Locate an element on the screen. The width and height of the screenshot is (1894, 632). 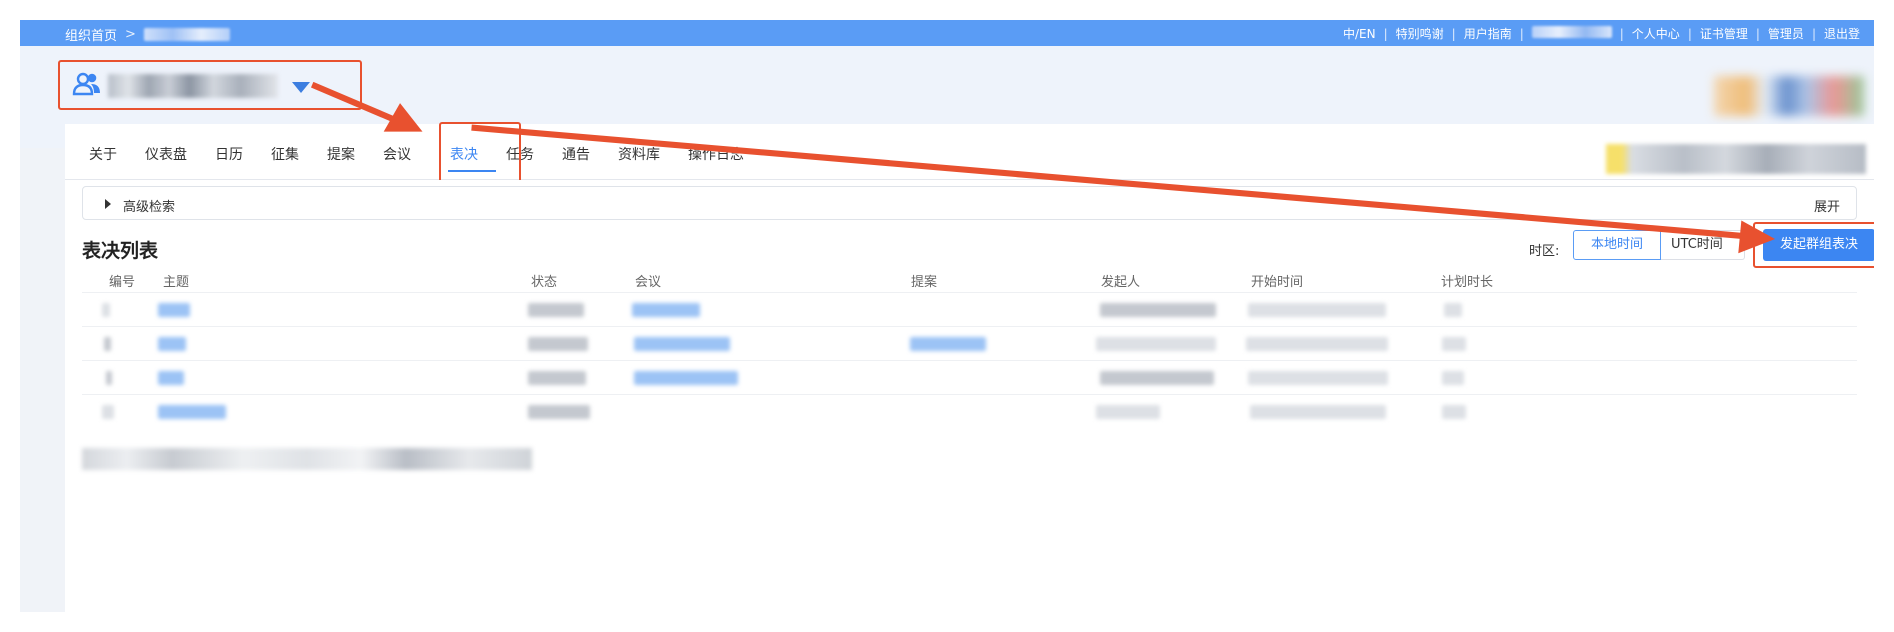
tab-collect: 征集 is located at coordinates (285, 154).